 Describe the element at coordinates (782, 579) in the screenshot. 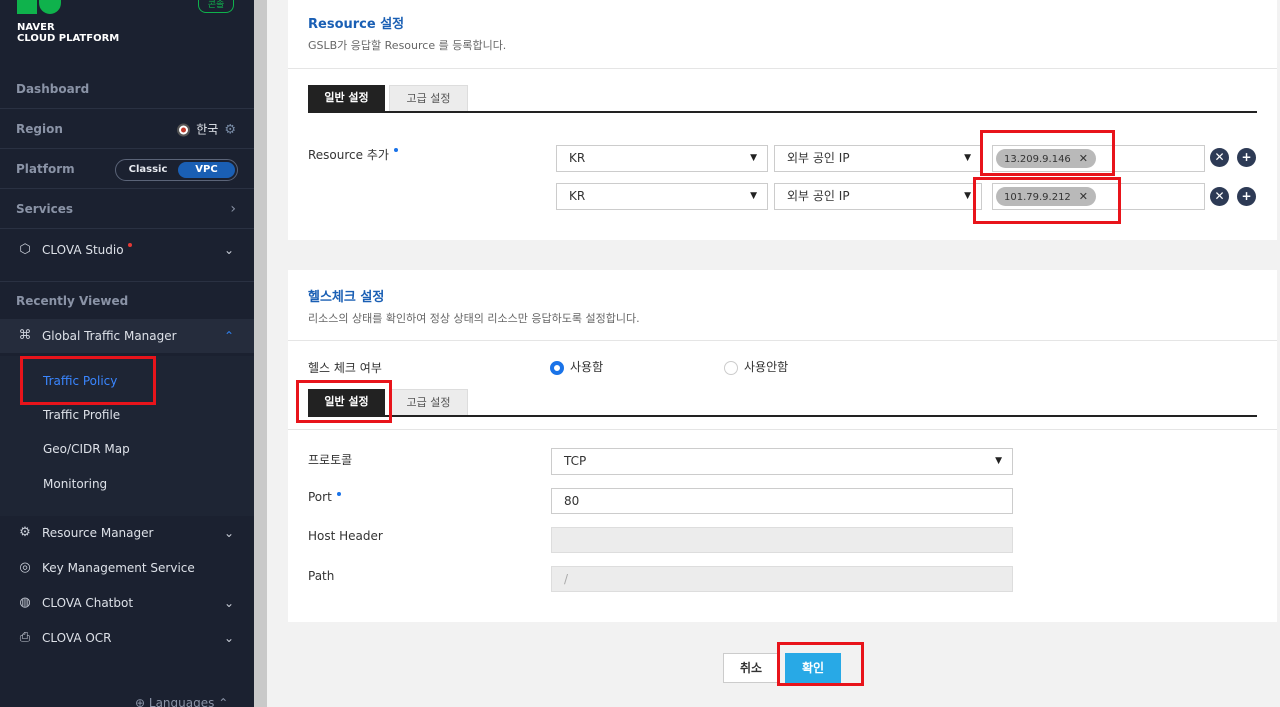

I see `path-input: /` at that location.